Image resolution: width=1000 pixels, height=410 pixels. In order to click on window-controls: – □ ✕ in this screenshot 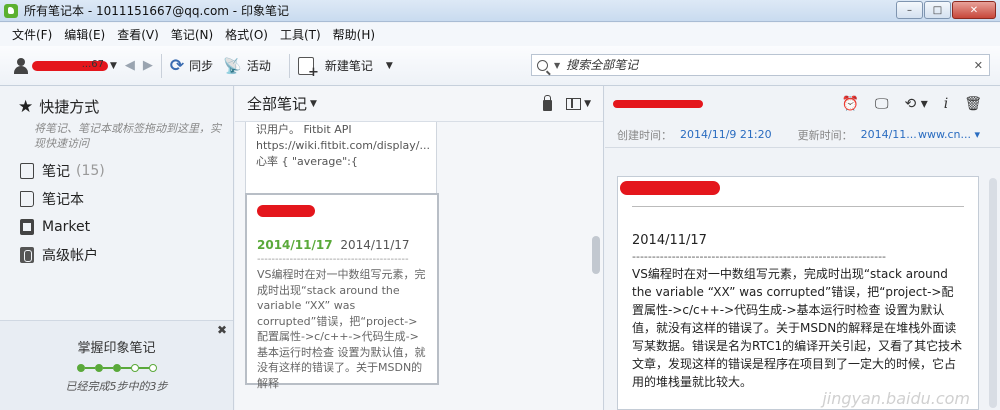, I will do `click(946, 10)`.